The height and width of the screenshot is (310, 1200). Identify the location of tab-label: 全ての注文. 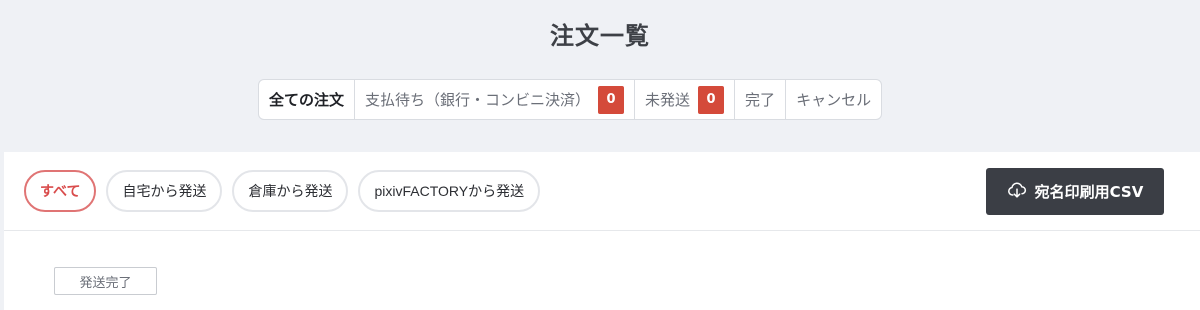
(307, 100).